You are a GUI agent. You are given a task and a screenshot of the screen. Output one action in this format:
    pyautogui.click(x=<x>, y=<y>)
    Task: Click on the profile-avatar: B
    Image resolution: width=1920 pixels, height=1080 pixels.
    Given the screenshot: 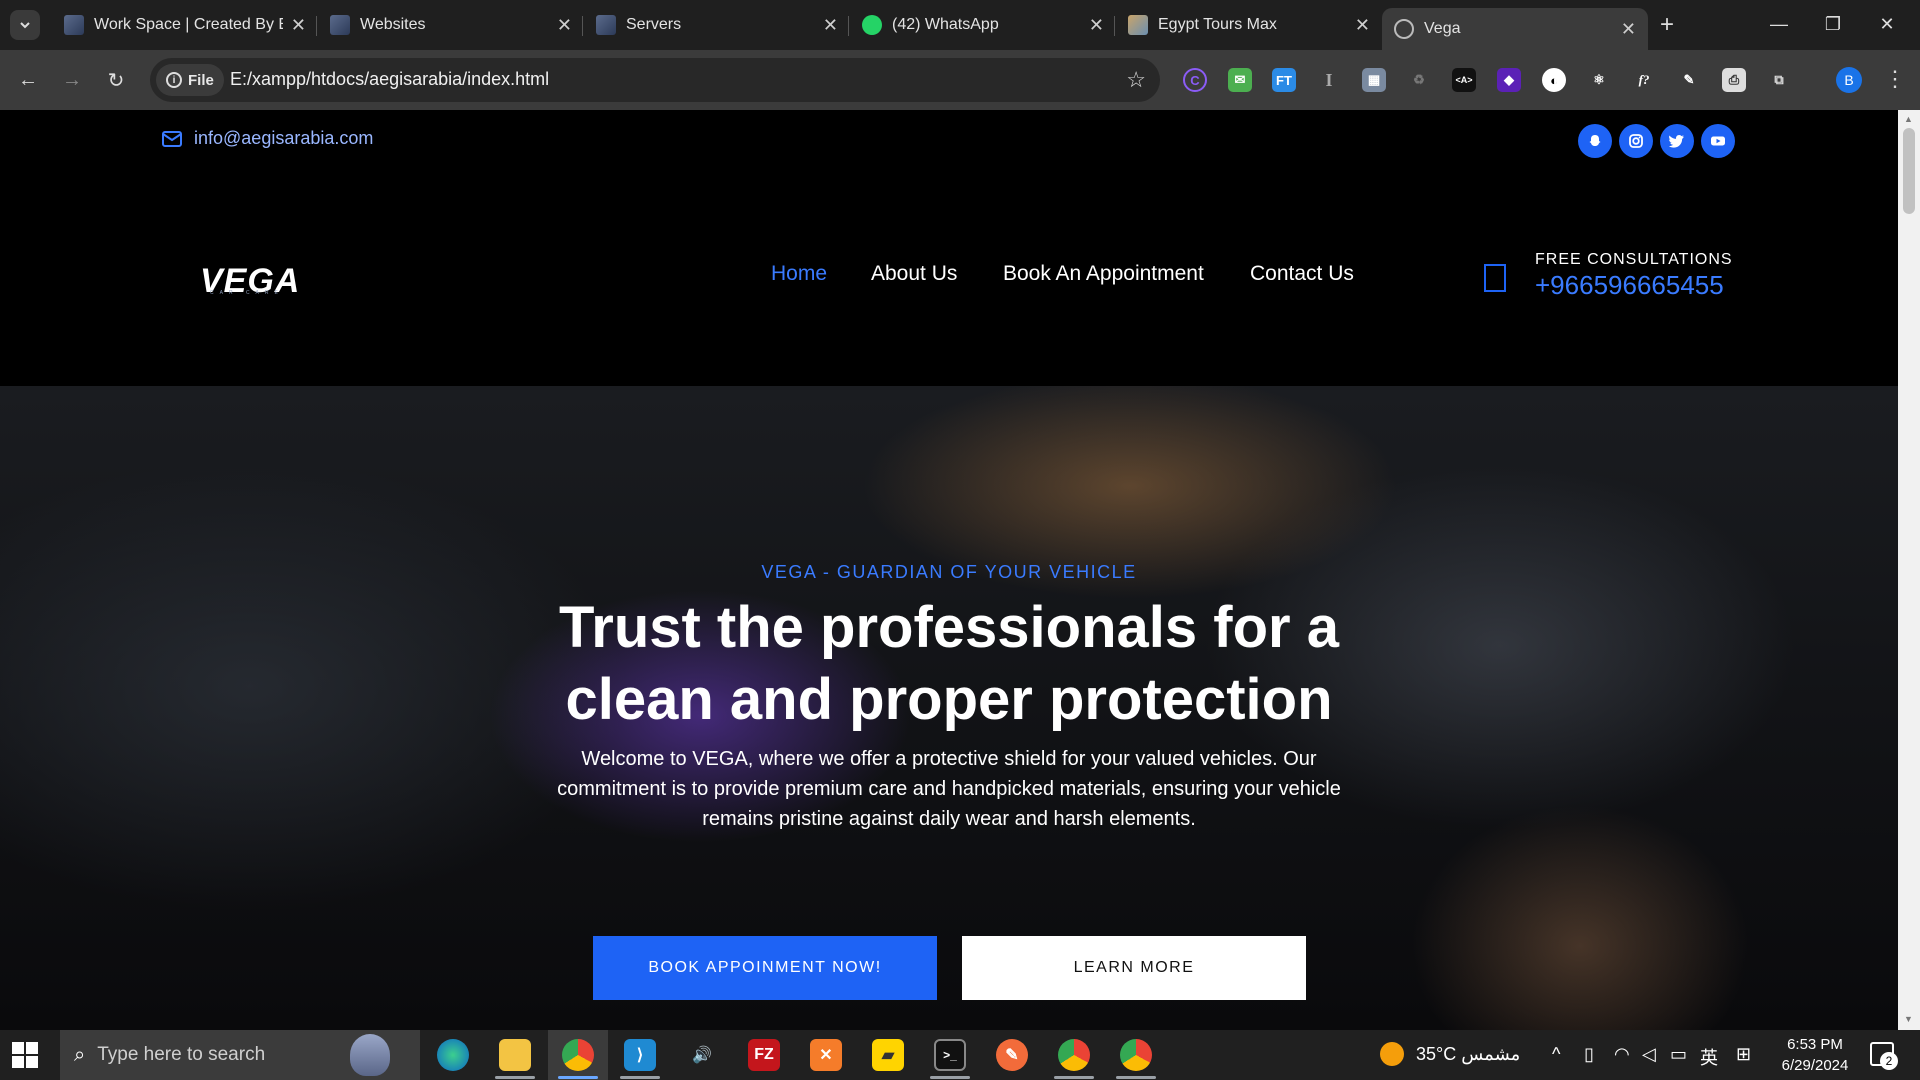 What is the action you would take?
    pyautogui.click(x=1849, y=80)
    